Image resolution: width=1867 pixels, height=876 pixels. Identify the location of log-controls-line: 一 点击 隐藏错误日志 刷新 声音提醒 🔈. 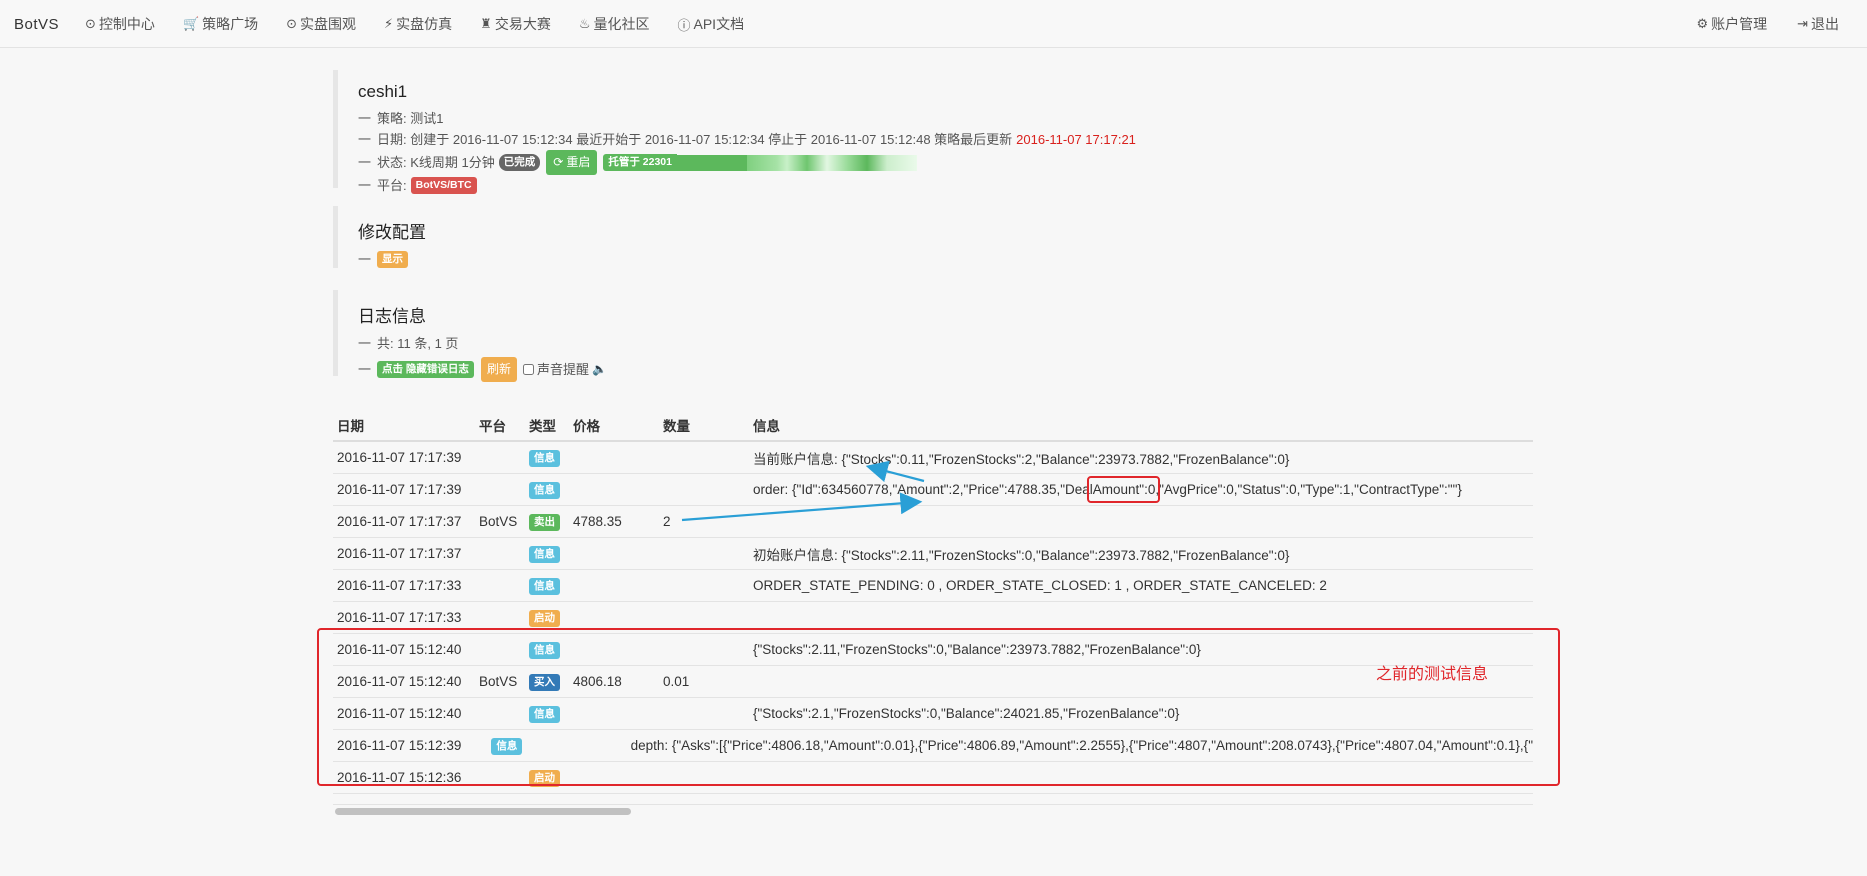
(945, 369).